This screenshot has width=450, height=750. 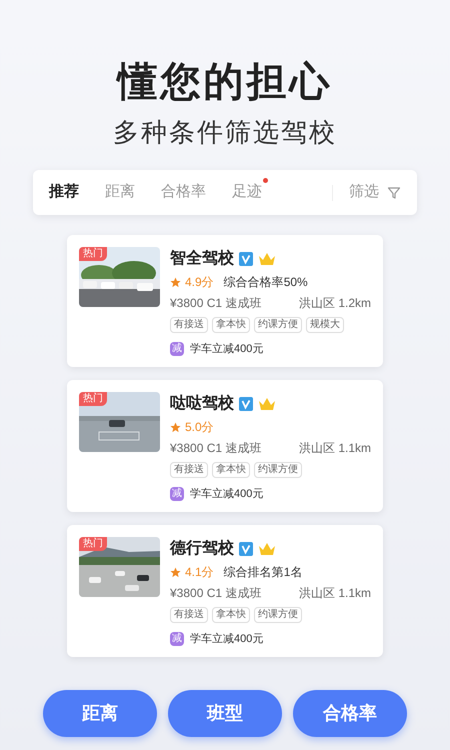 What do you see at coordinates (334, 303) in the screenshot?
I see `location-distance: 洪山区 1.2km` at bounding box center [334, 303].